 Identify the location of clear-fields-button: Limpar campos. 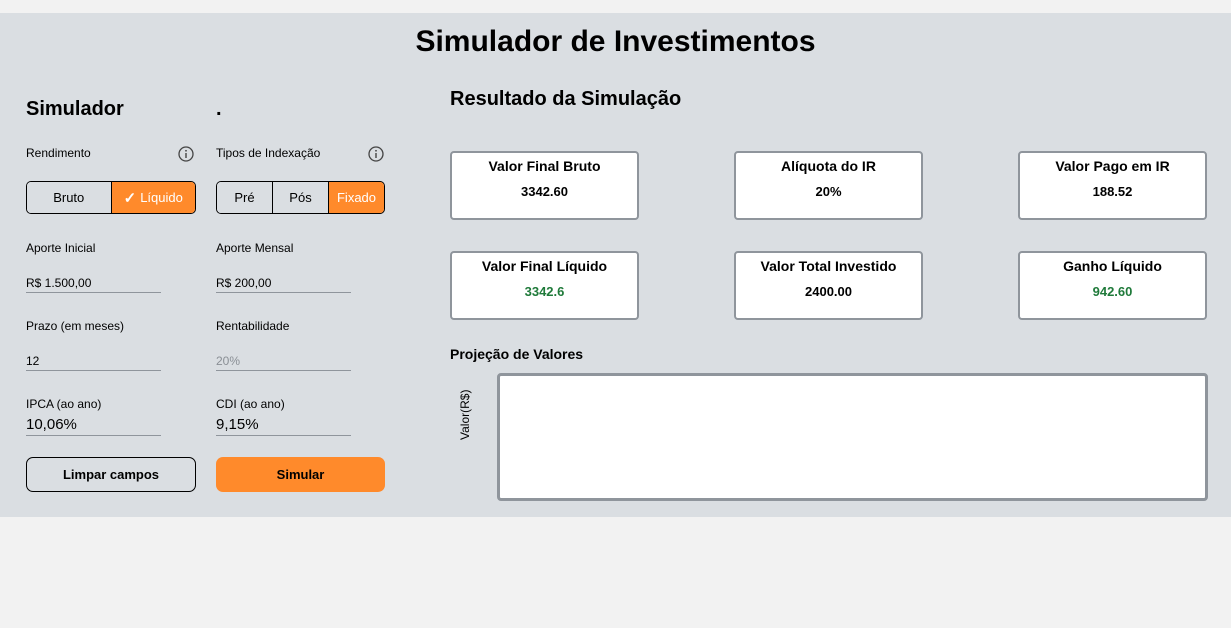
(111, 474).